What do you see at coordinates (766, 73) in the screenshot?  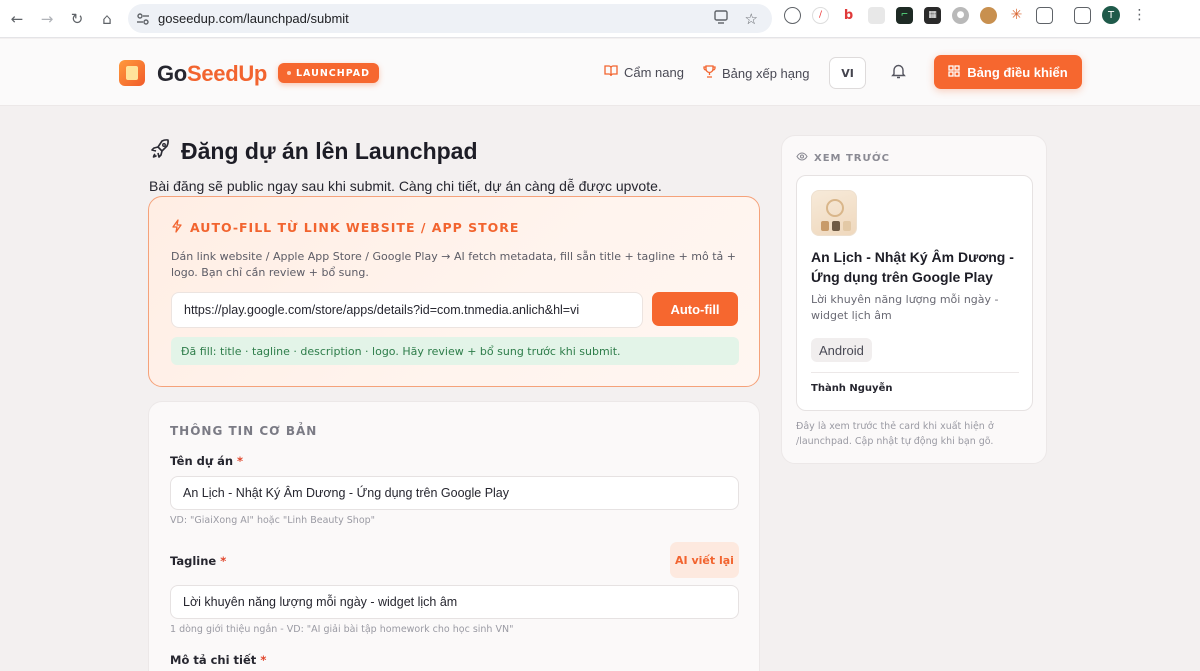 I see `nav-leaderboard-label: Bảng xếp hạng` at bounding box center [766, 73].